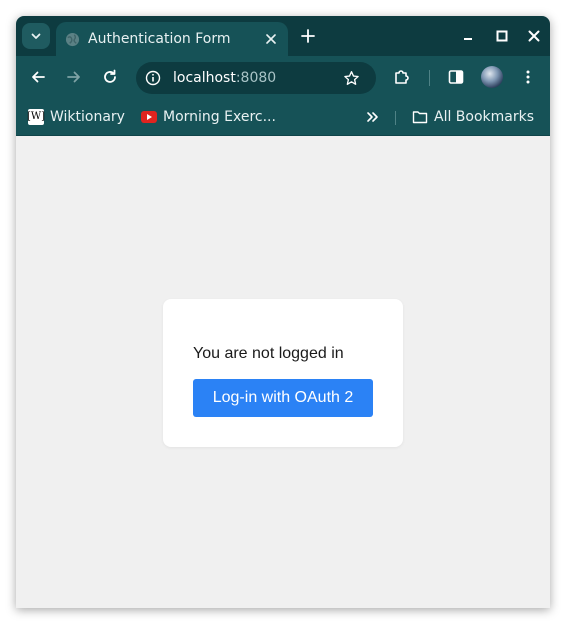 Image resolution: width=566 pixels, height=624 pixels. I want to click on bookmark-star-icon, so click(351, 78).